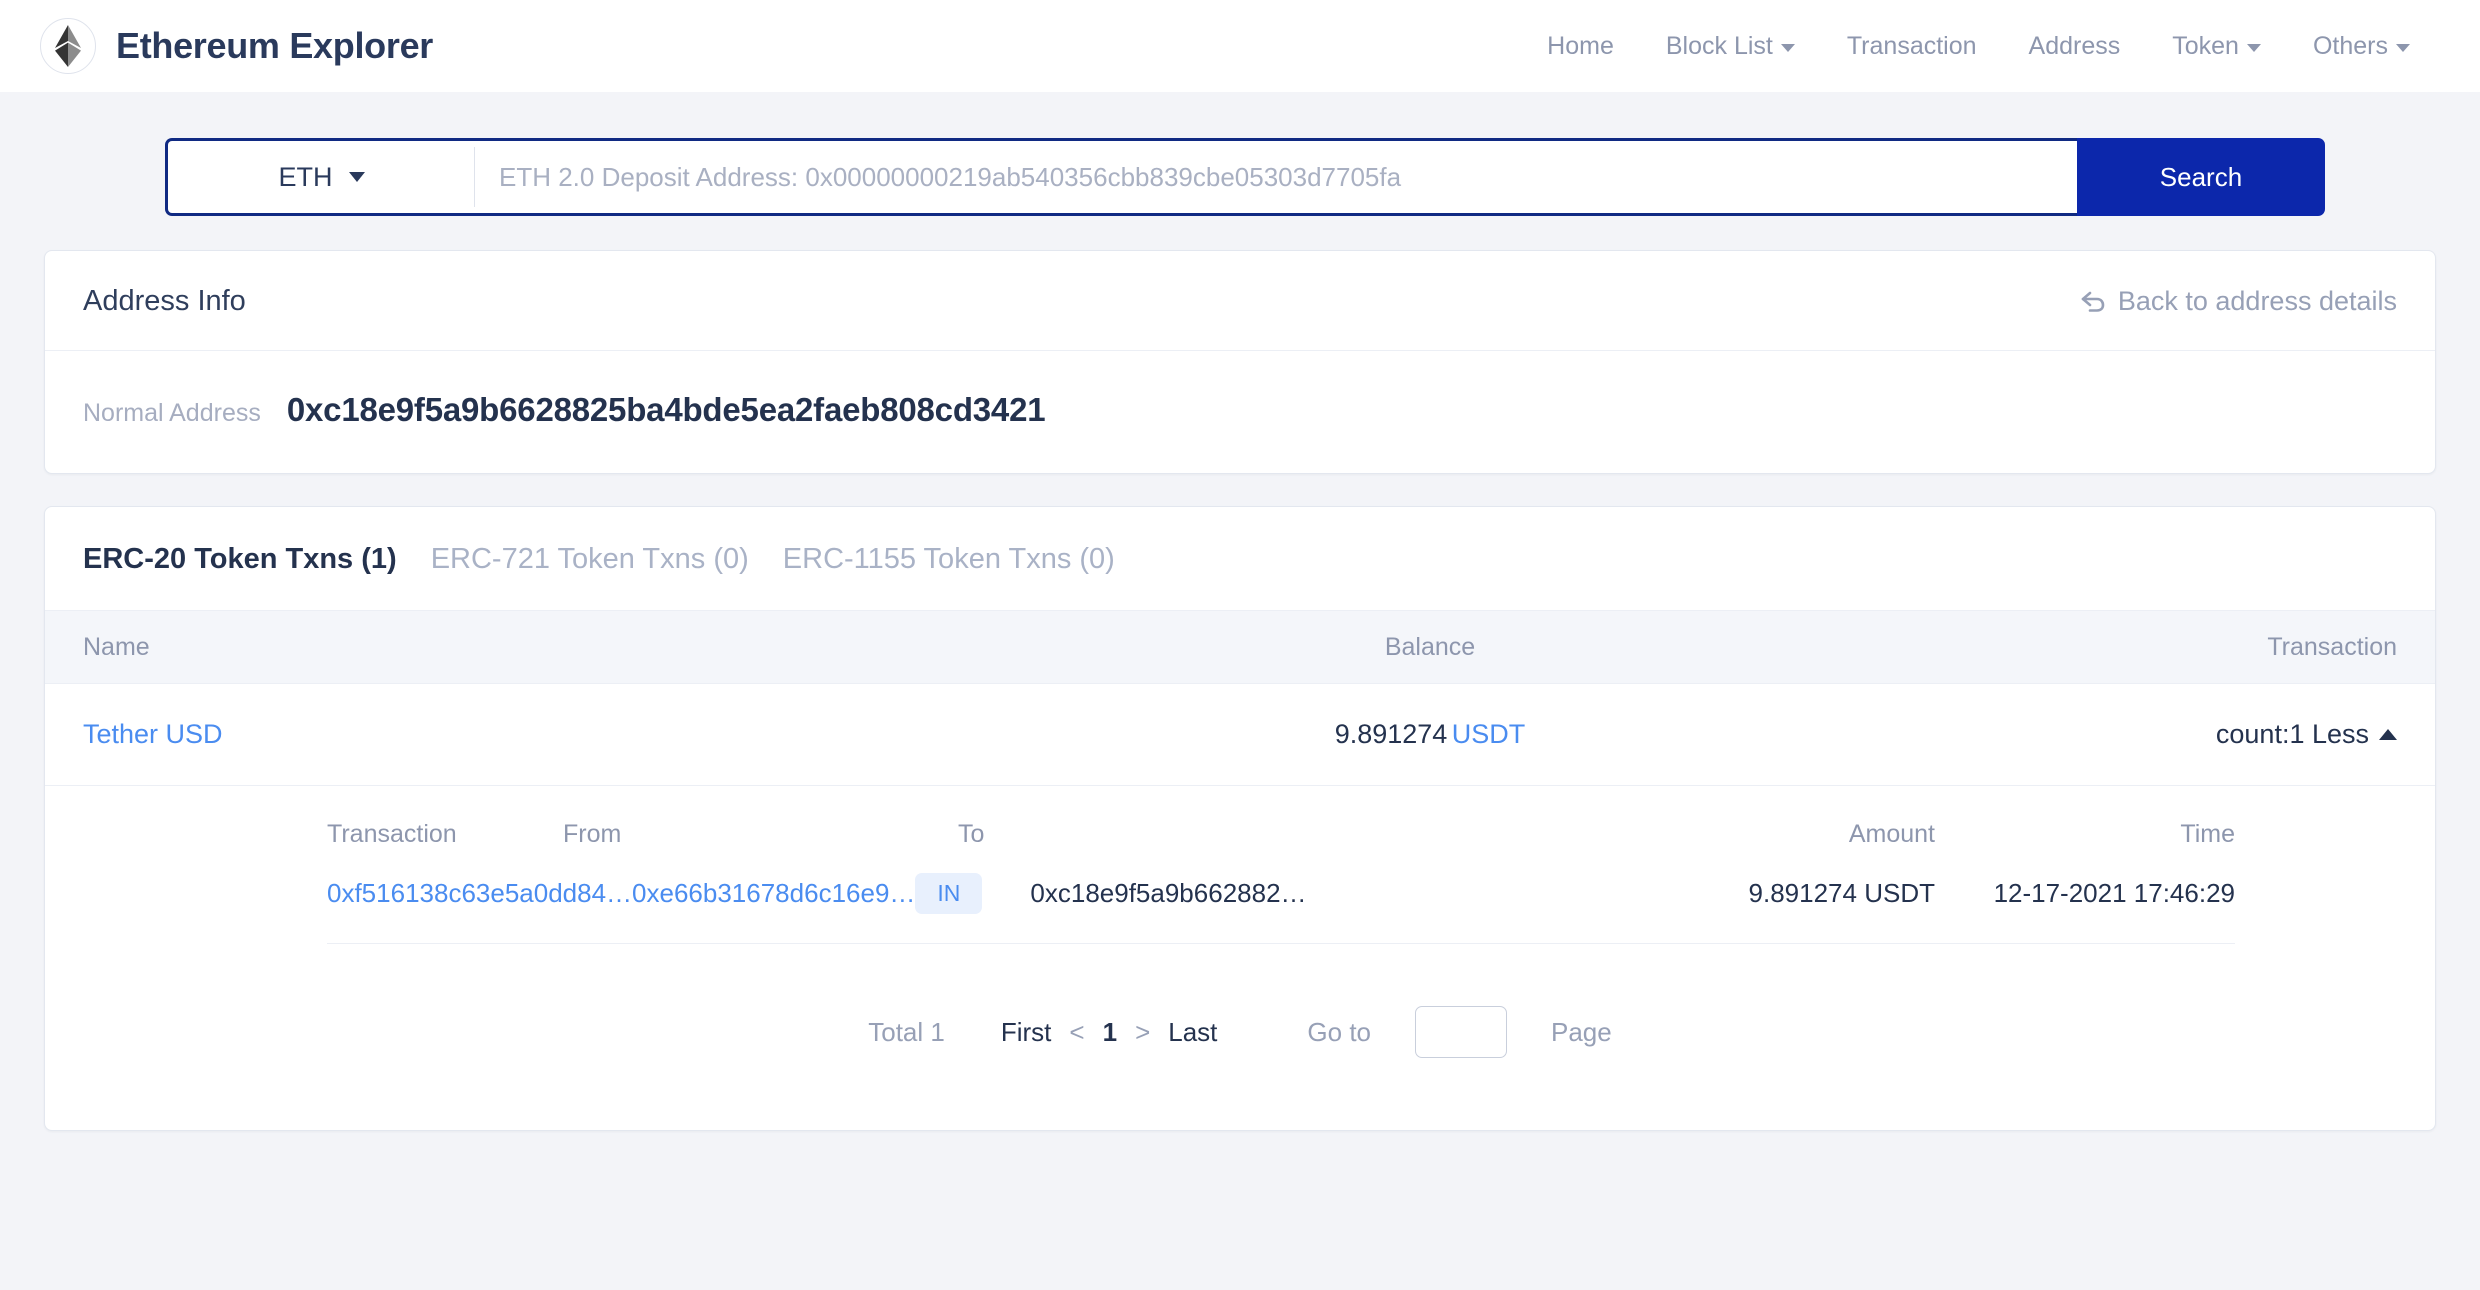 The image size is (2480, 1290). What do you see at coordinates (949, 559) in the screenshot?
I see `tab-erc1155-token-txns: ERC-1155 Token Txns (0)` at bounding box center [949, 559].